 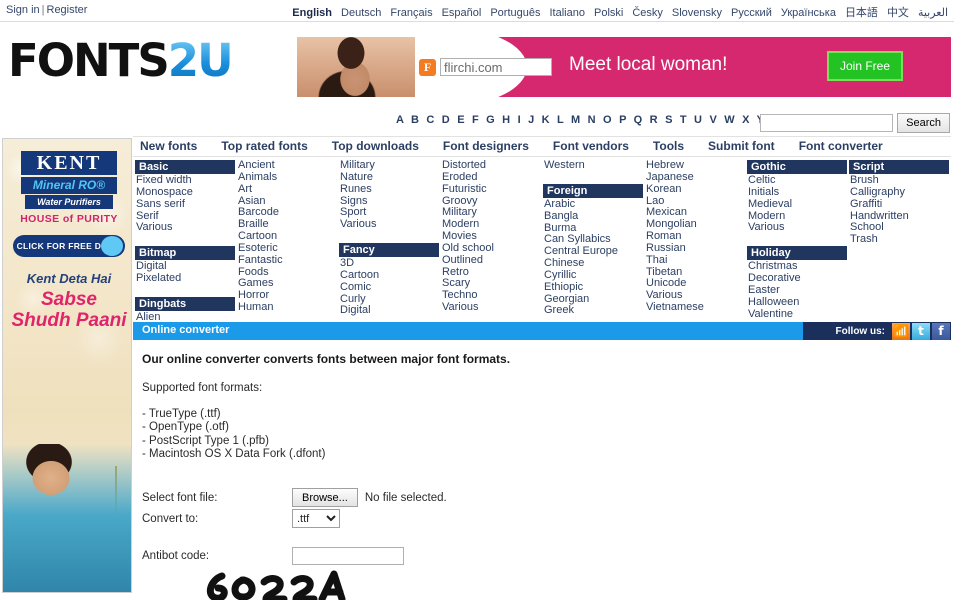 What do you see at coordinates (390, 189) in the screenshot?
I see `category-item: Runes` at bounding box center [390, 189].